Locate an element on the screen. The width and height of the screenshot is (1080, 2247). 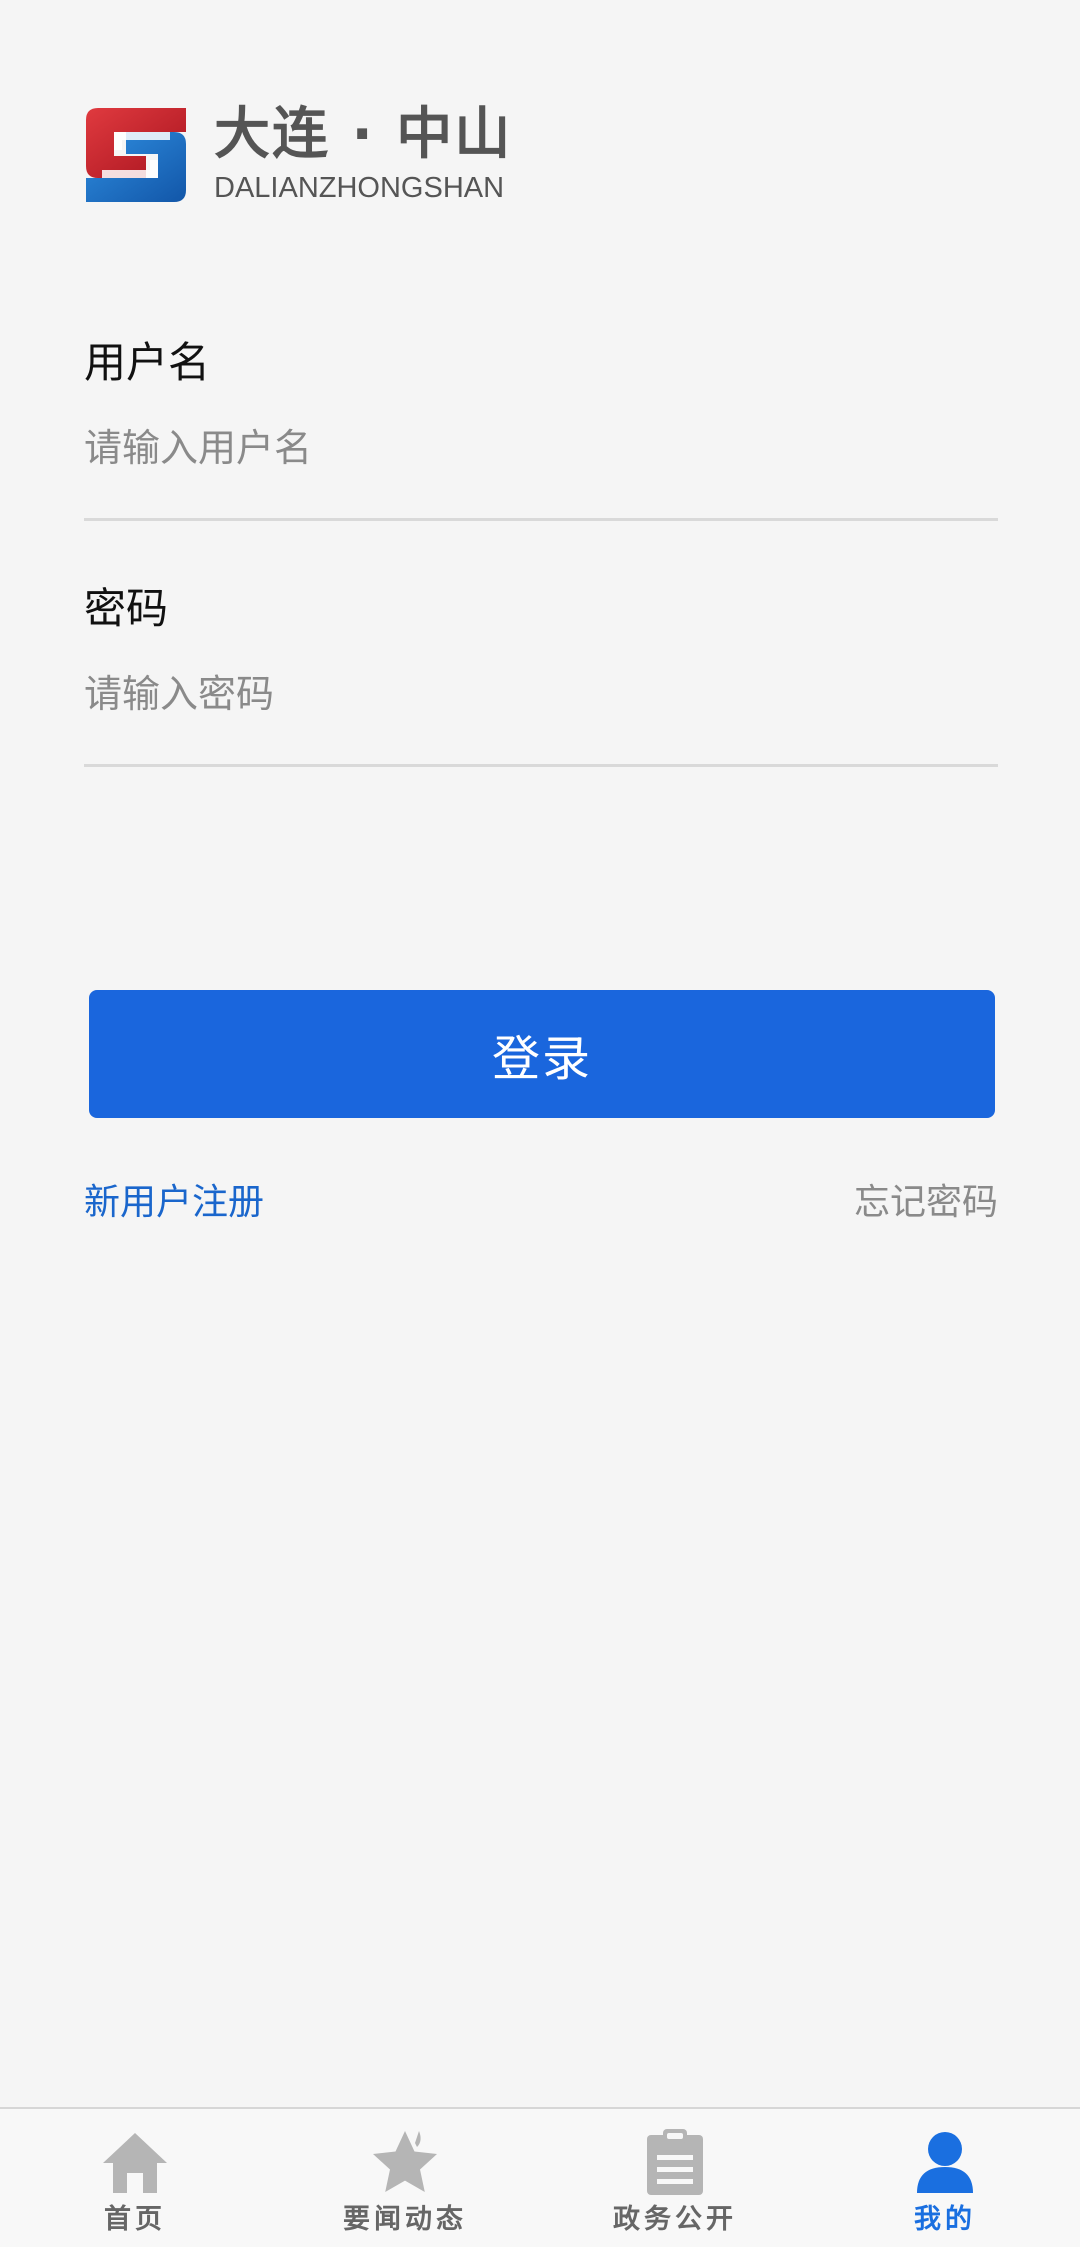
bottom-tab-bar: 首页 要闻动态 政务公开 我的 is located at coordinates (540, 2177).